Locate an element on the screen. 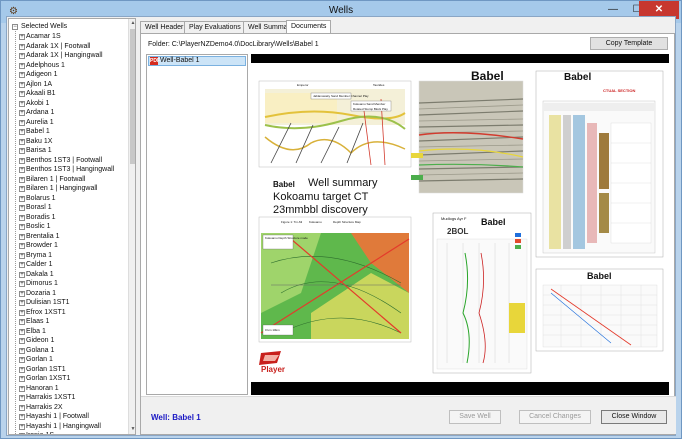 The height and width of the screenshot is (439, 682). tree-item: + Benthos 1ST3 | Footwall is located at coordinates (63, 161).